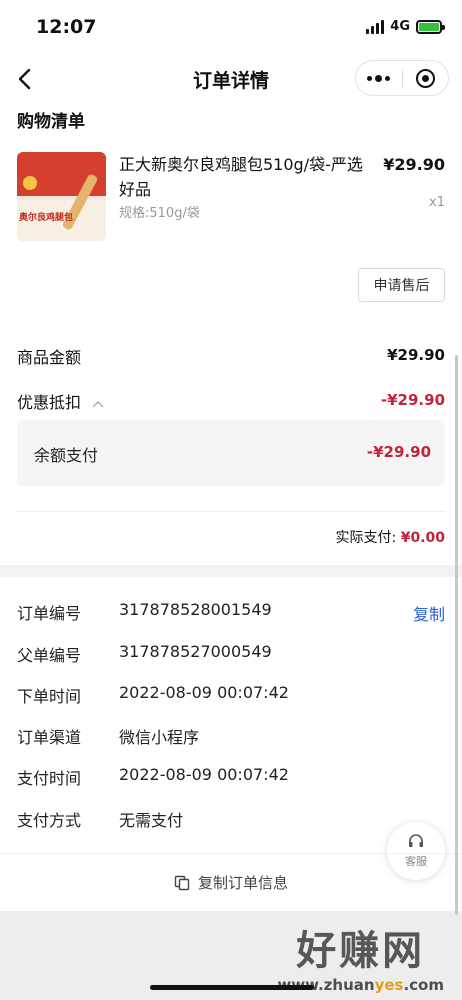 The height and width of the screenshot is (1000, 462). Describe the element at coordinates (98, 404) in the screenshot. I see `chevron-up-icon` at that location.